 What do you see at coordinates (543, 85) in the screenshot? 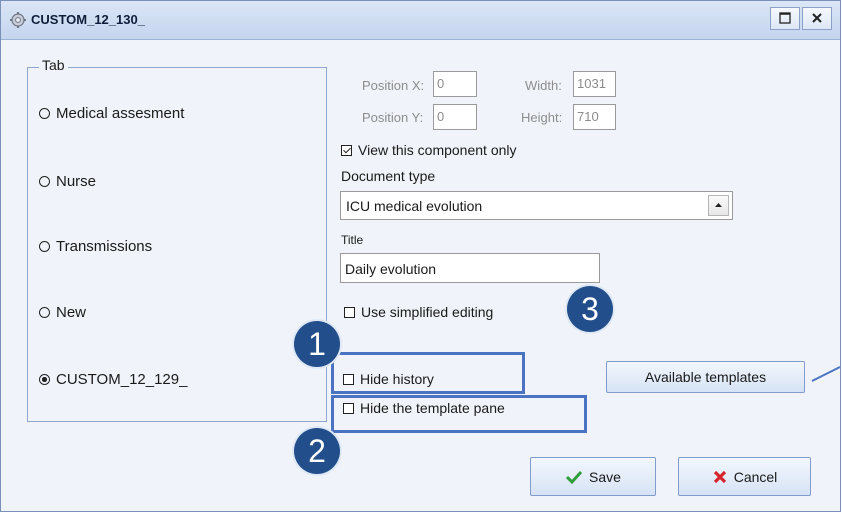
I see `width-label: Width:` at bounding box center [543, 85].